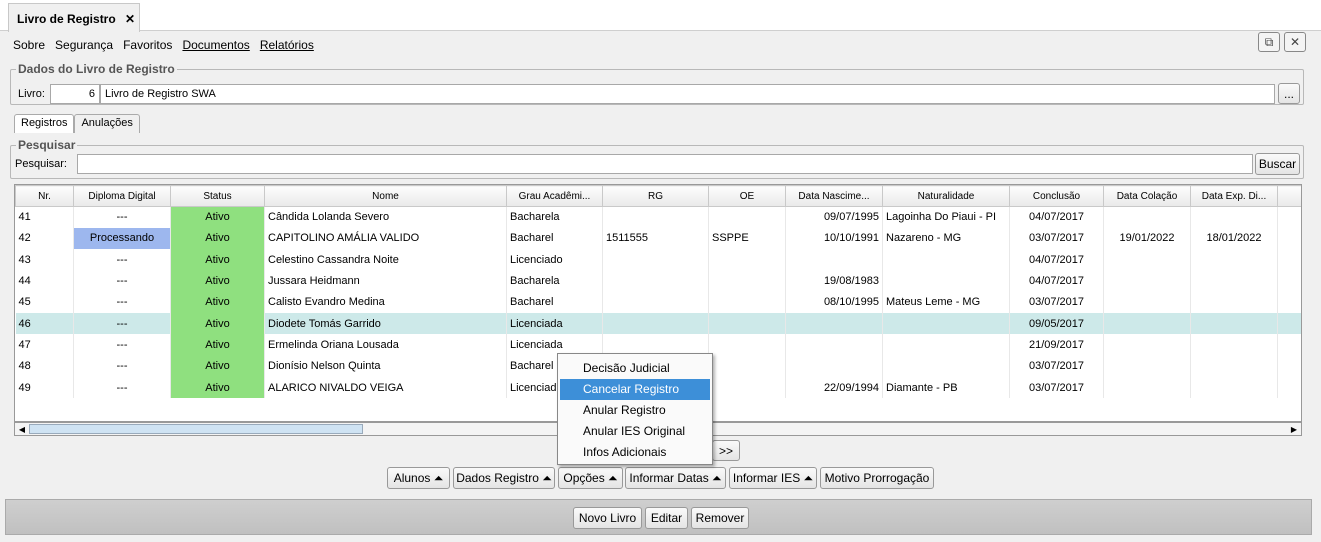 The image size is (1321, 542). Describe the element at coordinates (130, 19) in the screenshot. I see `close-icon: ✕` at that location.